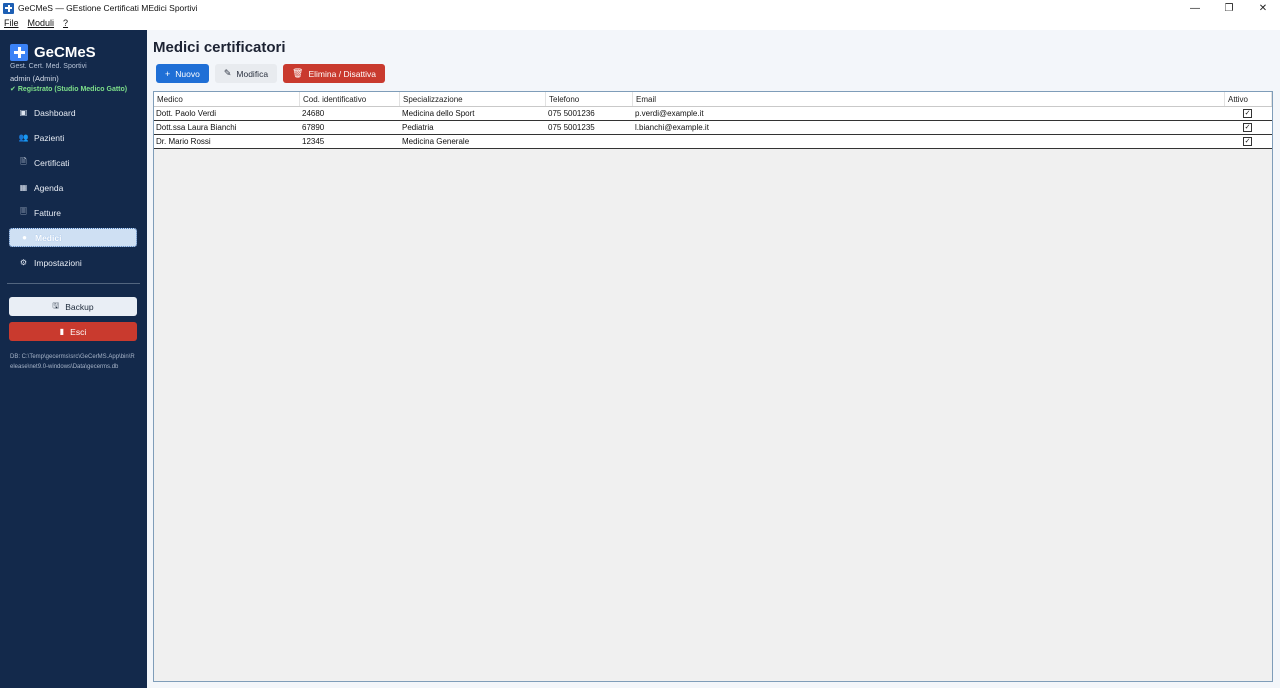  What do you see at coordinates (669, 113) in the screenshot?
I see `cell-email: p.verdi@example.it` at bounding box center [669, 113].